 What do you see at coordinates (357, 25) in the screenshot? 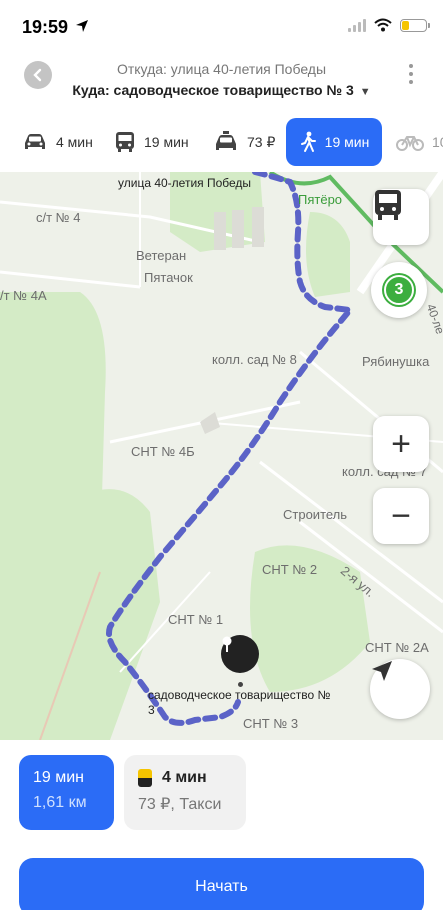
I see `signal-icon` at bounding box center [357, 25].